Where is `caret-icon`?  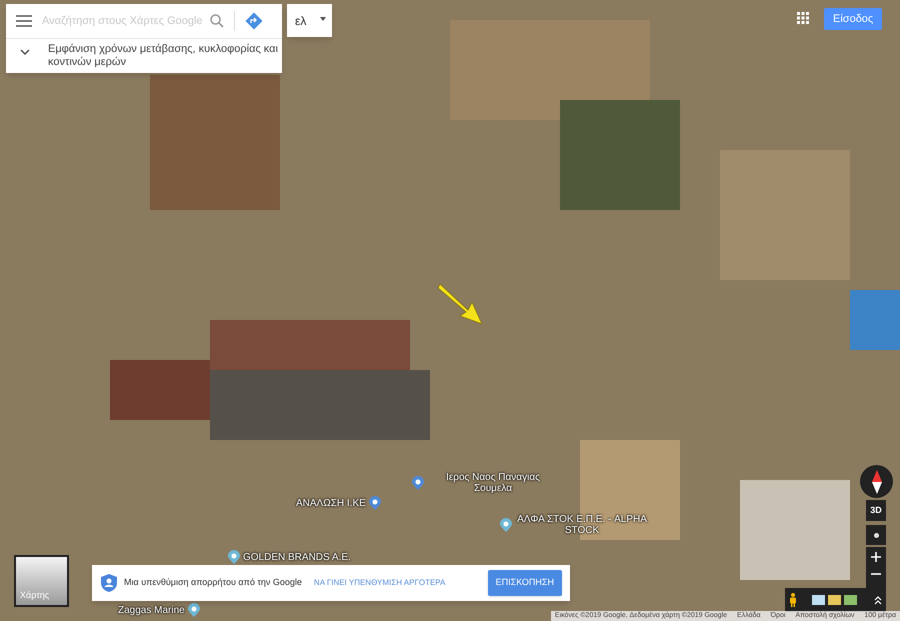
caret-icon is located at coordinates (323, 19).